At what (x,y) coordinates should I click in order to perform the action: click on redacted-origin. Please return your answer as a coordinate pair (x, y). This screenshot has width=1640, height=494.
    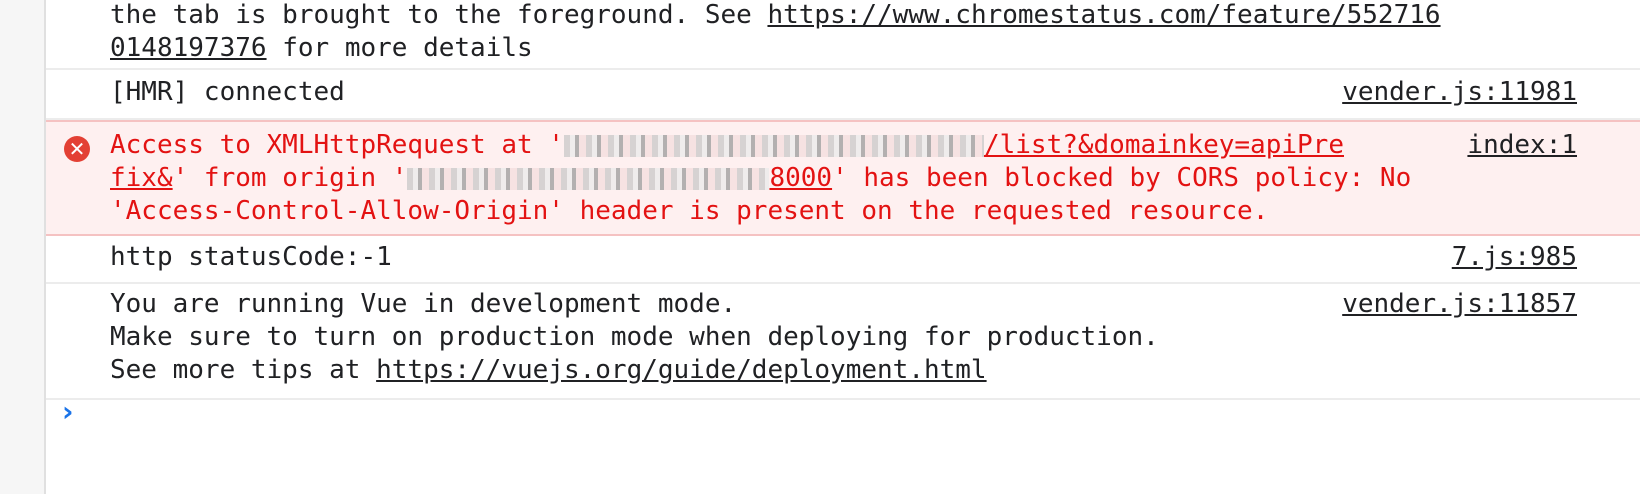
    Looking at the image, I should click on (588, 178).